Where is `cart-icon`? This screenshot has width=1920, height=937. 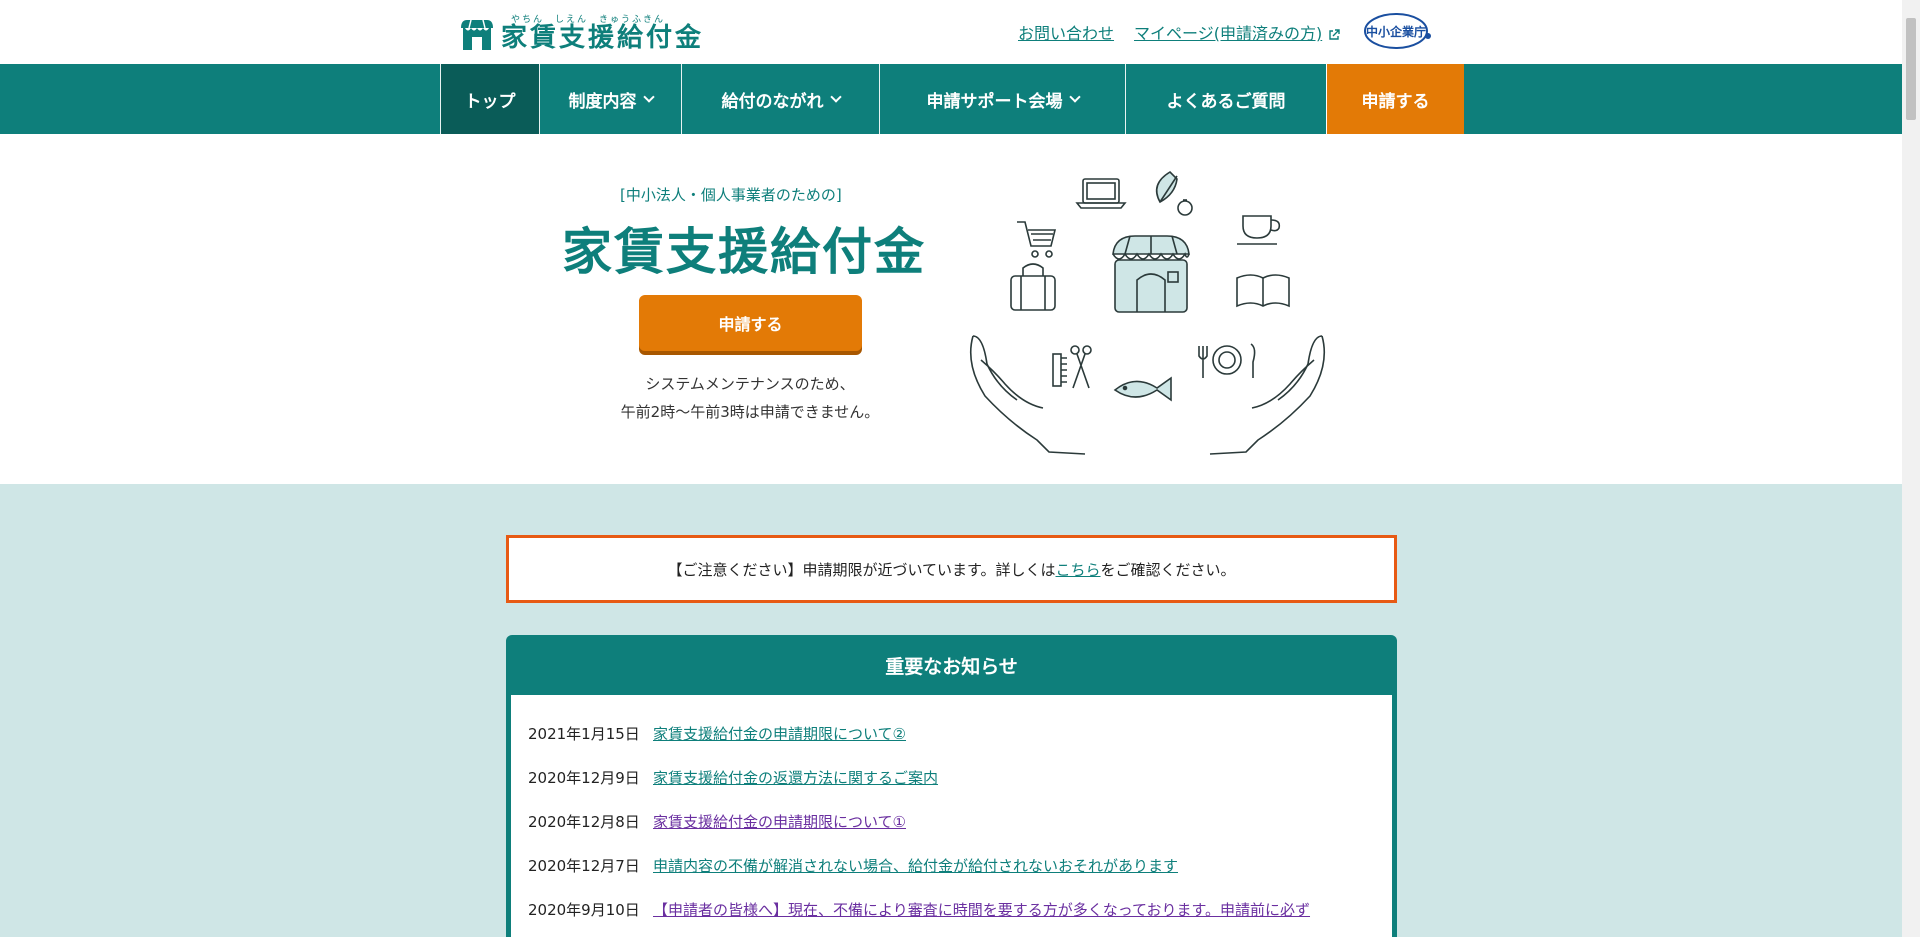 cart-icon is located at coordinates (1037, 239).